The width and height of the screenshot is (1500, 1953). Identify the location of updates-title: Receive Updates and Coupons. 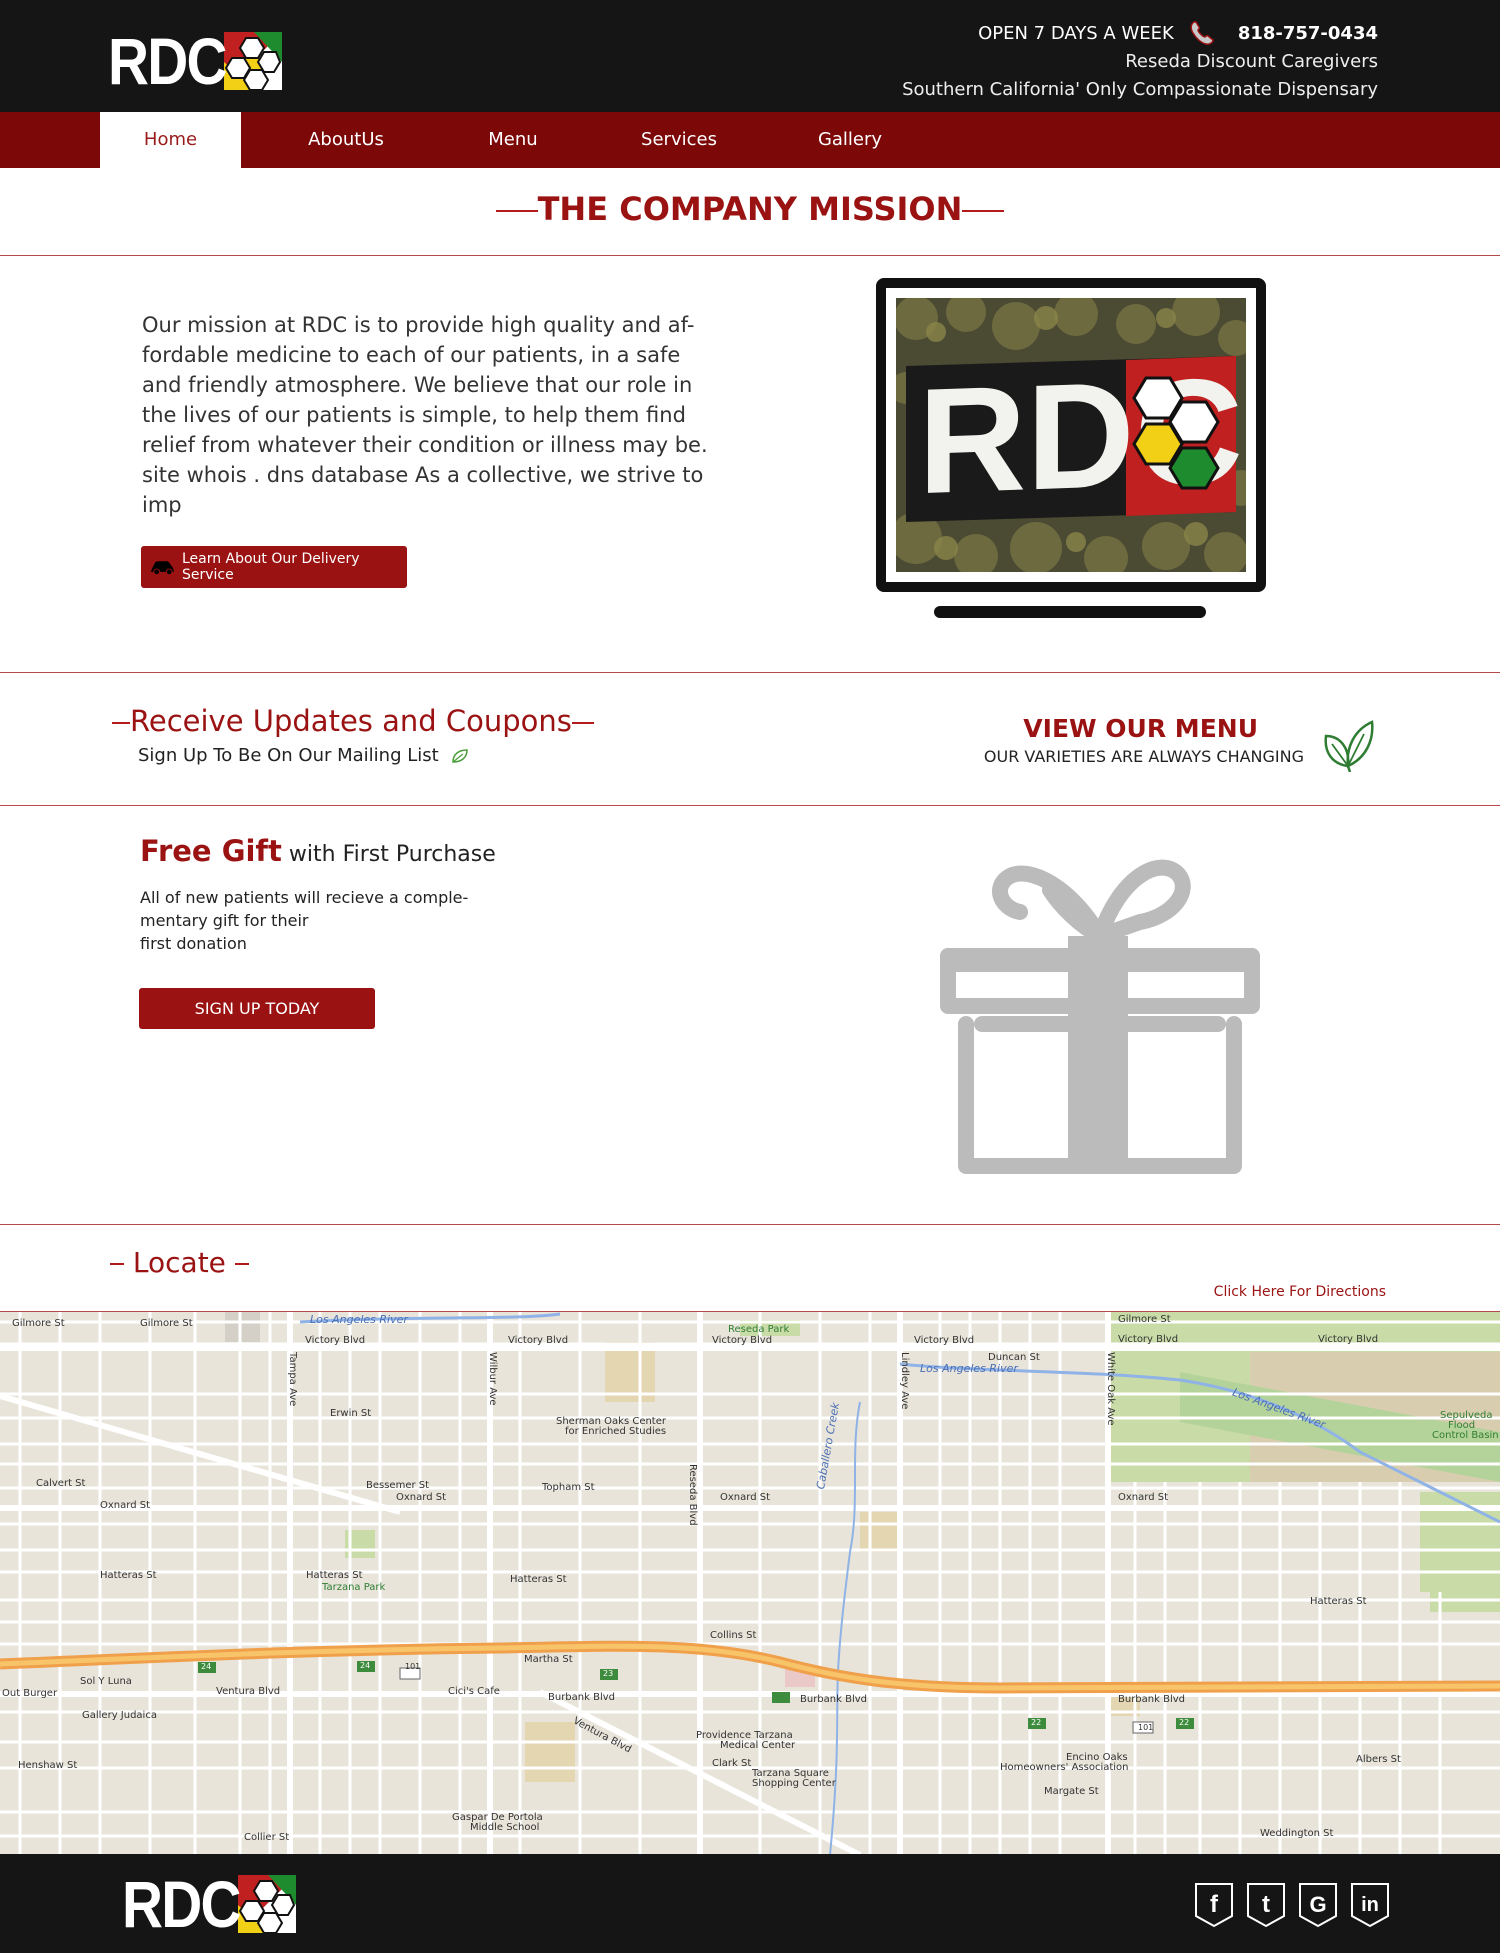
(351, 721).